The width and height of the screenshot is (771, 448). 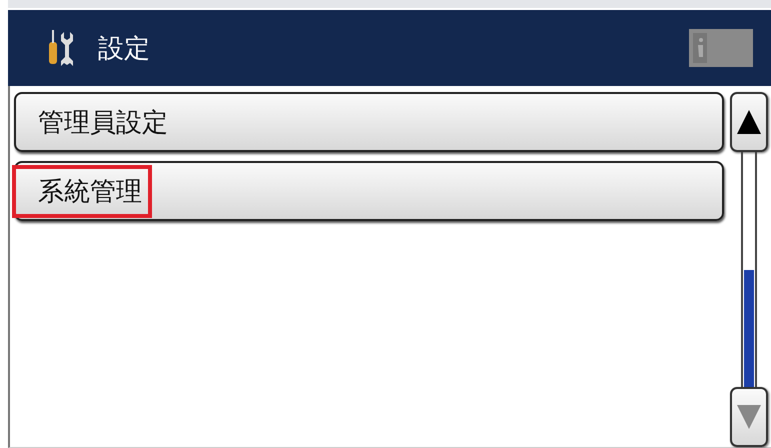 What do you see at coordinates (749, 328) in the screenshot?
I see `scroll-thumb` at bounding box center [749, 328].